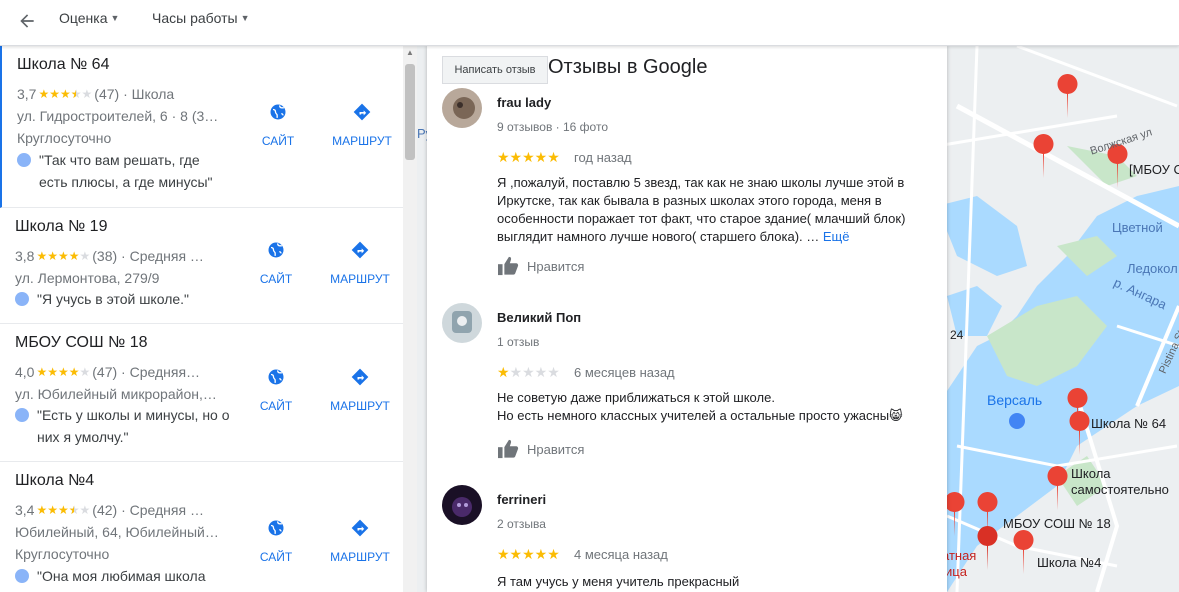 The height and width of the screenshot is (592, 1179). Describe the element at coordinates (195, 18) in the screenshot. I see `filter-hours-label: Часы работы` at that location.